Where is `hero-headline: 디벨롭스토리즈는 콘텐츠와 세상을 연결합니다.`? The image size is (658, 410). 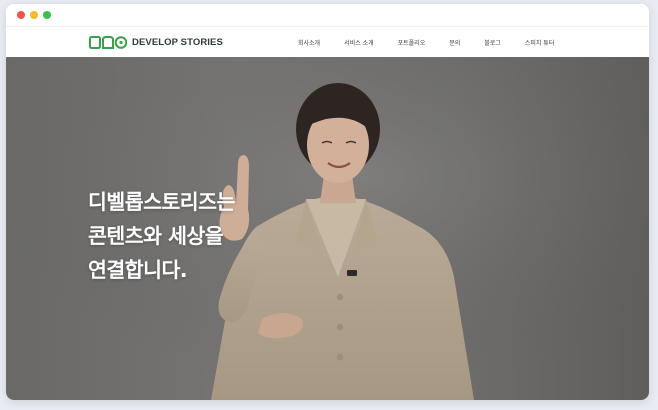
hero-headline: 디벨롭스토리즈는 콘텐츠와 세상을 연결합니다. is located at coordinates (161, 236).